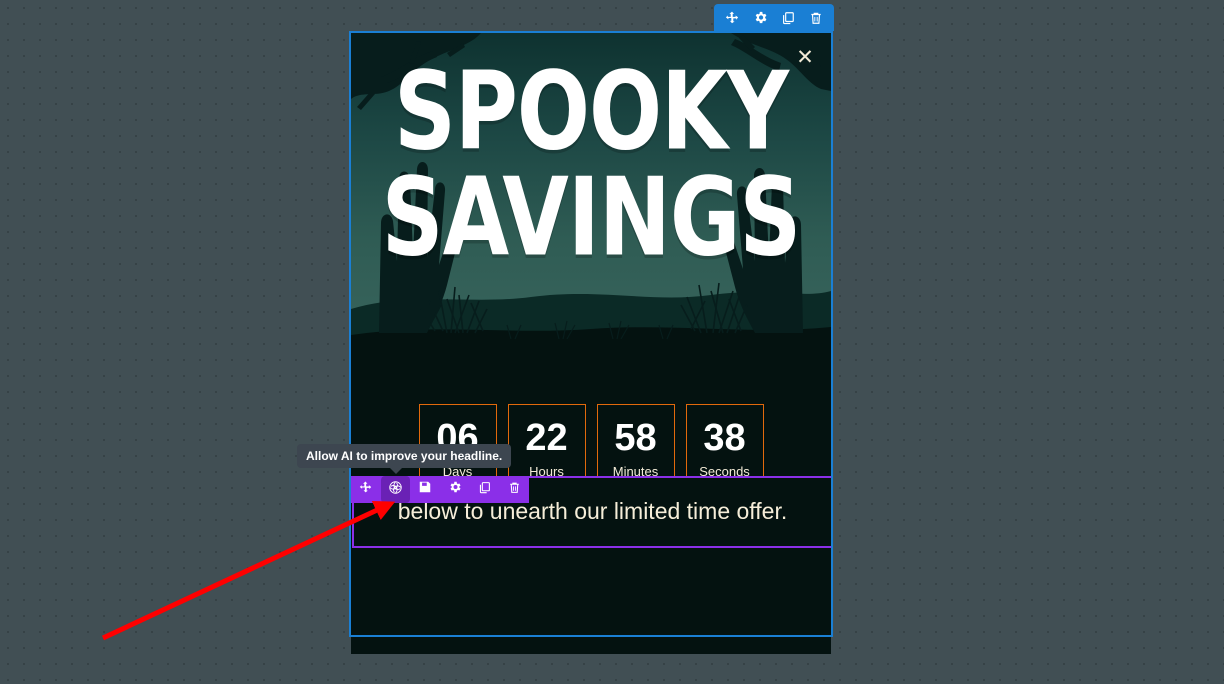 The width and height of the screenshot is (1224, 684). I want to click on popup-settings-button, so click(760, 18).